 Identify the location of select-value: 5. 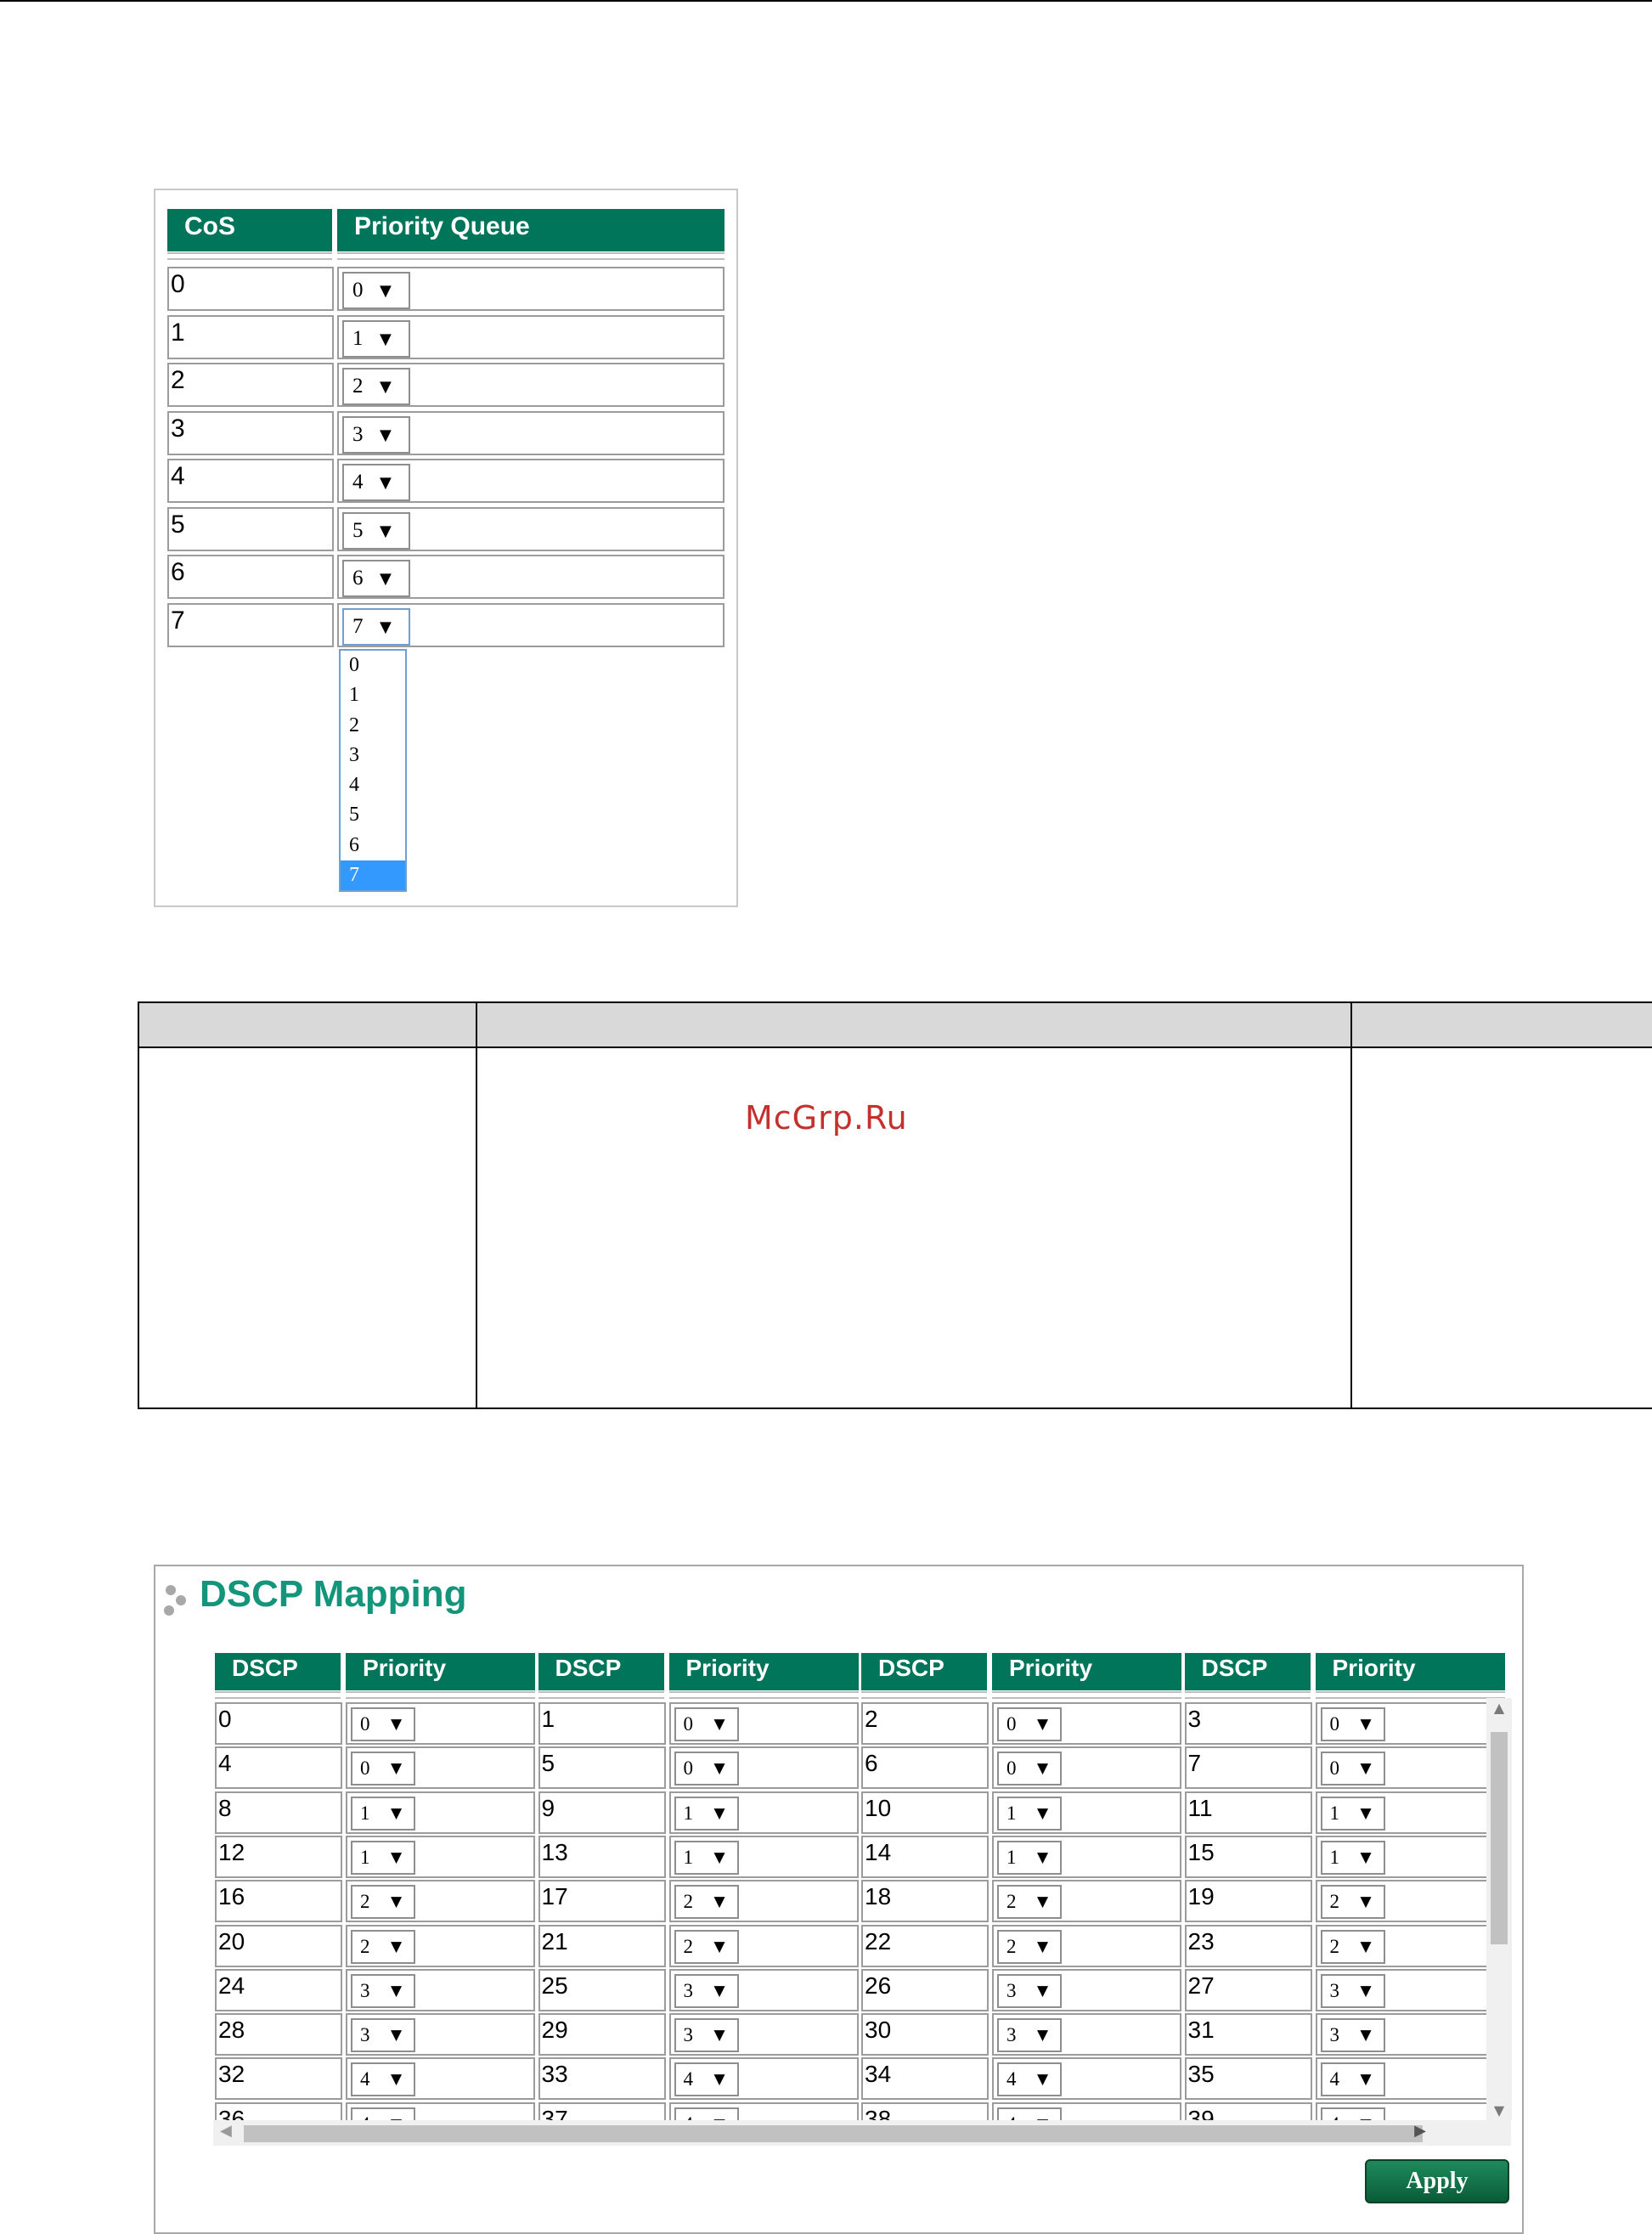
(358, 530).